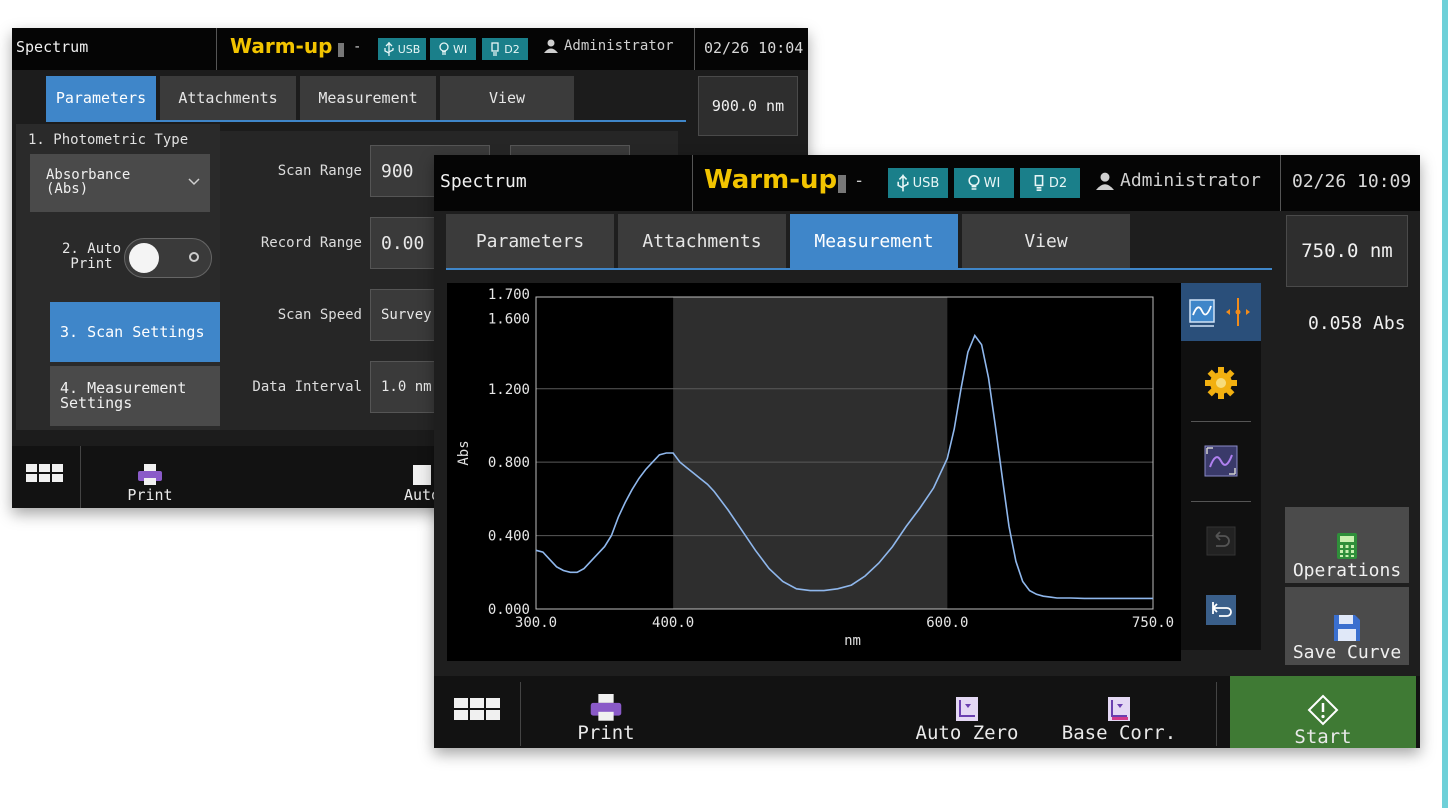 This screenshot has height=808, width=1448. I want to click on undo-icon, so click(1221, 541).